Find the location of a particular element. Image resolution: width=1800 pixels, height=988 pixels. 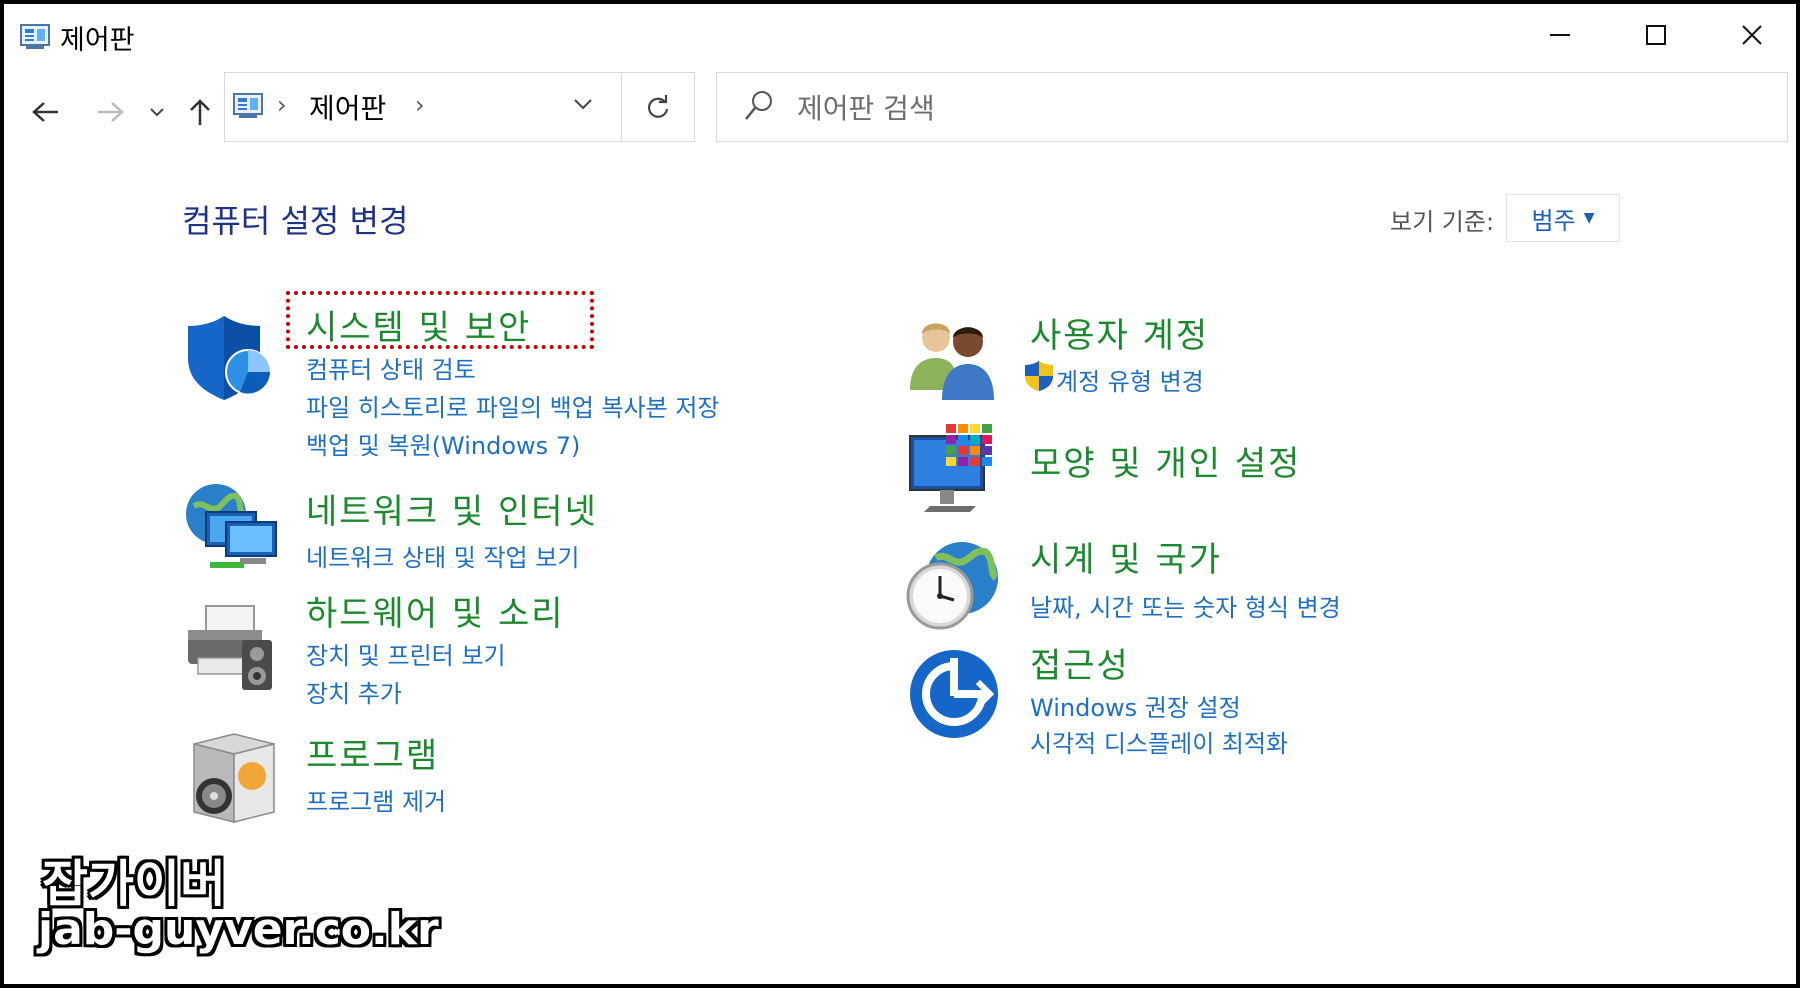

back-arrow-icon is located at coordinates (45, 112).